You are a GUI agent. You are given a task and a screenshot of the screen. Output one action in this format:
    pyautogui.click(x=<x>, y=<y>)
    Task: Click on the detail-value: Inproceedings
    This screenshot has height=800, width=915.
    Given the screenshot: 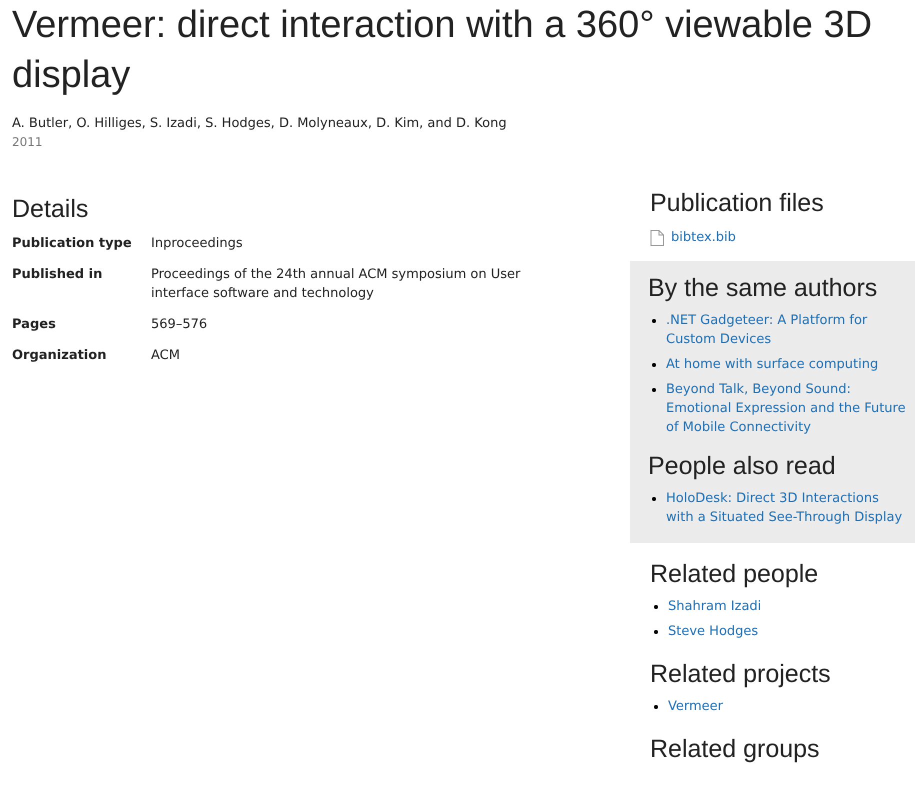 What is the action you would take?
    pyautogui.click(x=197, y=244)
    